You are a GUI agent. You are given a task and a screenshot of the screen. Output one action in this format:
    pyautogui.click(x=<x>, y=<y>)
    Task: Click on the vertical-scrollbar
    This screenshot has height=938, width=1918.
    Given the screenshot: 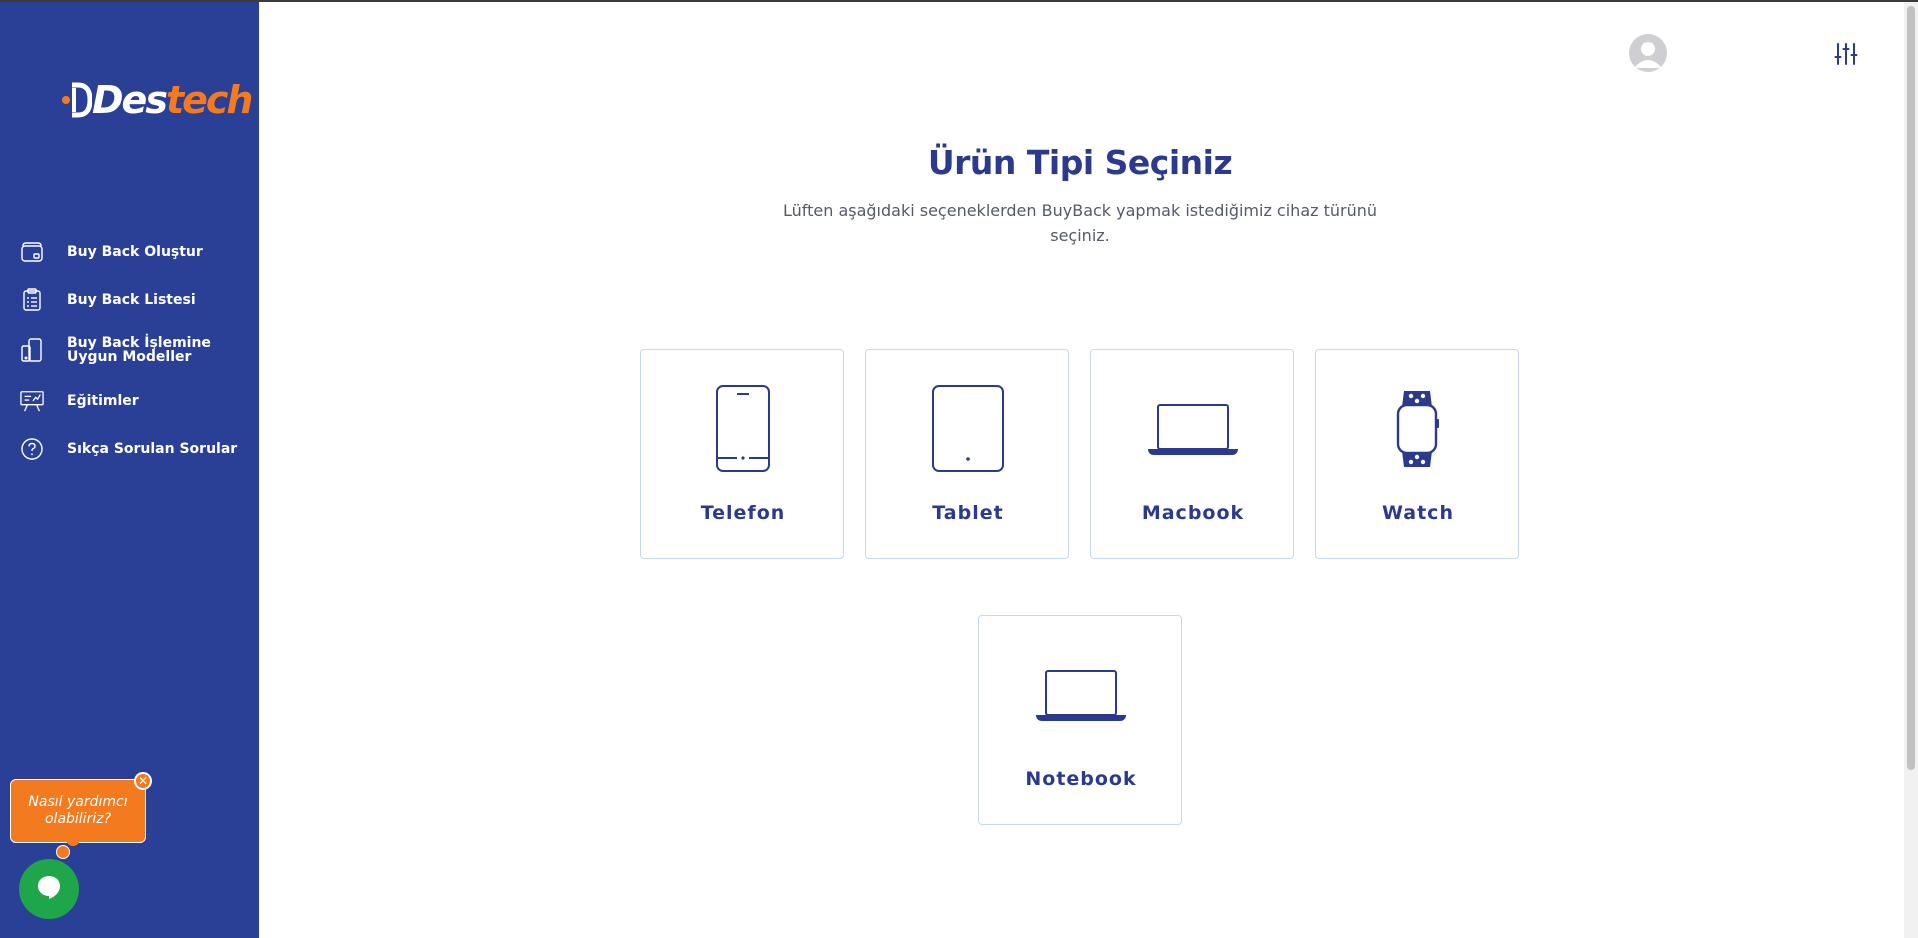 What is the action you would take?
    pyautogui.click(x=1911, y=470)
    